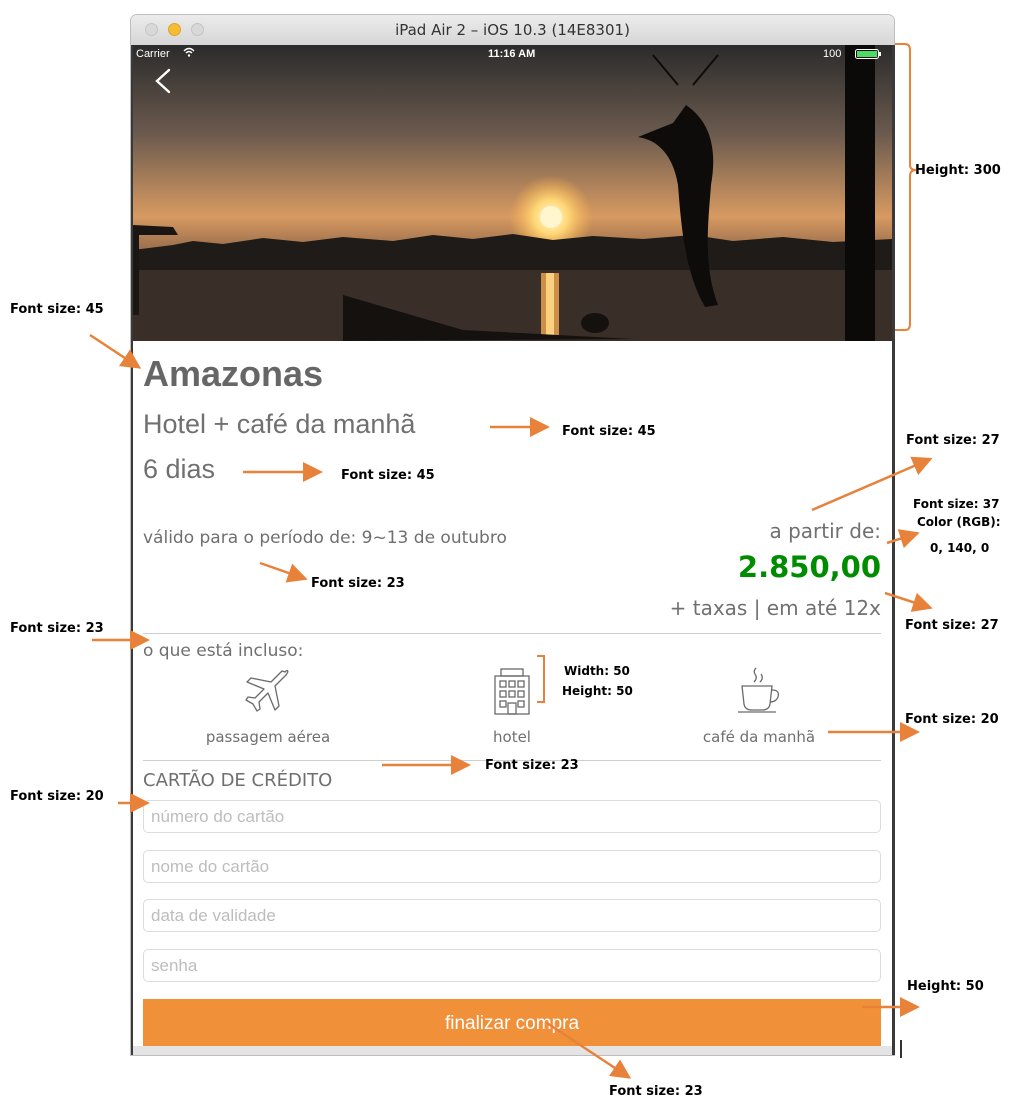  I want to click on annotation-field-font: Font size: 20, so click(57, 796).